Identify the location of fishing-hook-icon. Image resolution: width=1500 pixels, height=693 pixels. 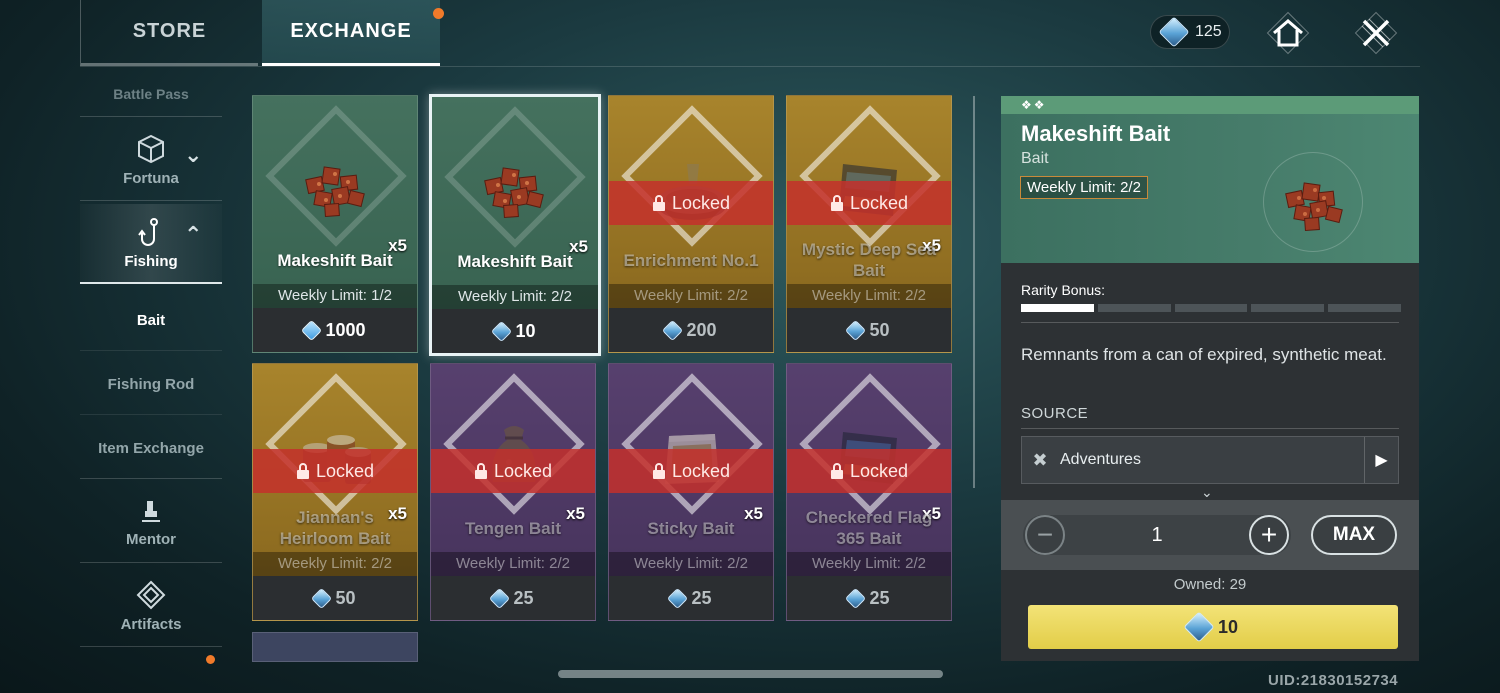
(148, 231).